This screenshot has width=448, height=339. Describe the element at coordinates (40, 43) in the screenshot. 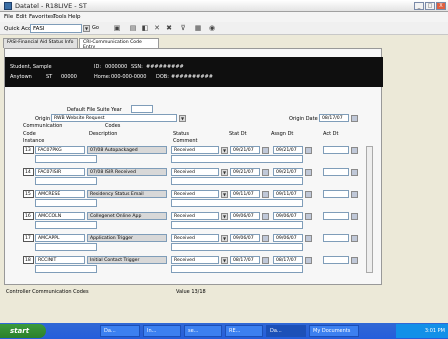

I see `tab-fasi: FASI-Financial Aid Status Info` at that location.